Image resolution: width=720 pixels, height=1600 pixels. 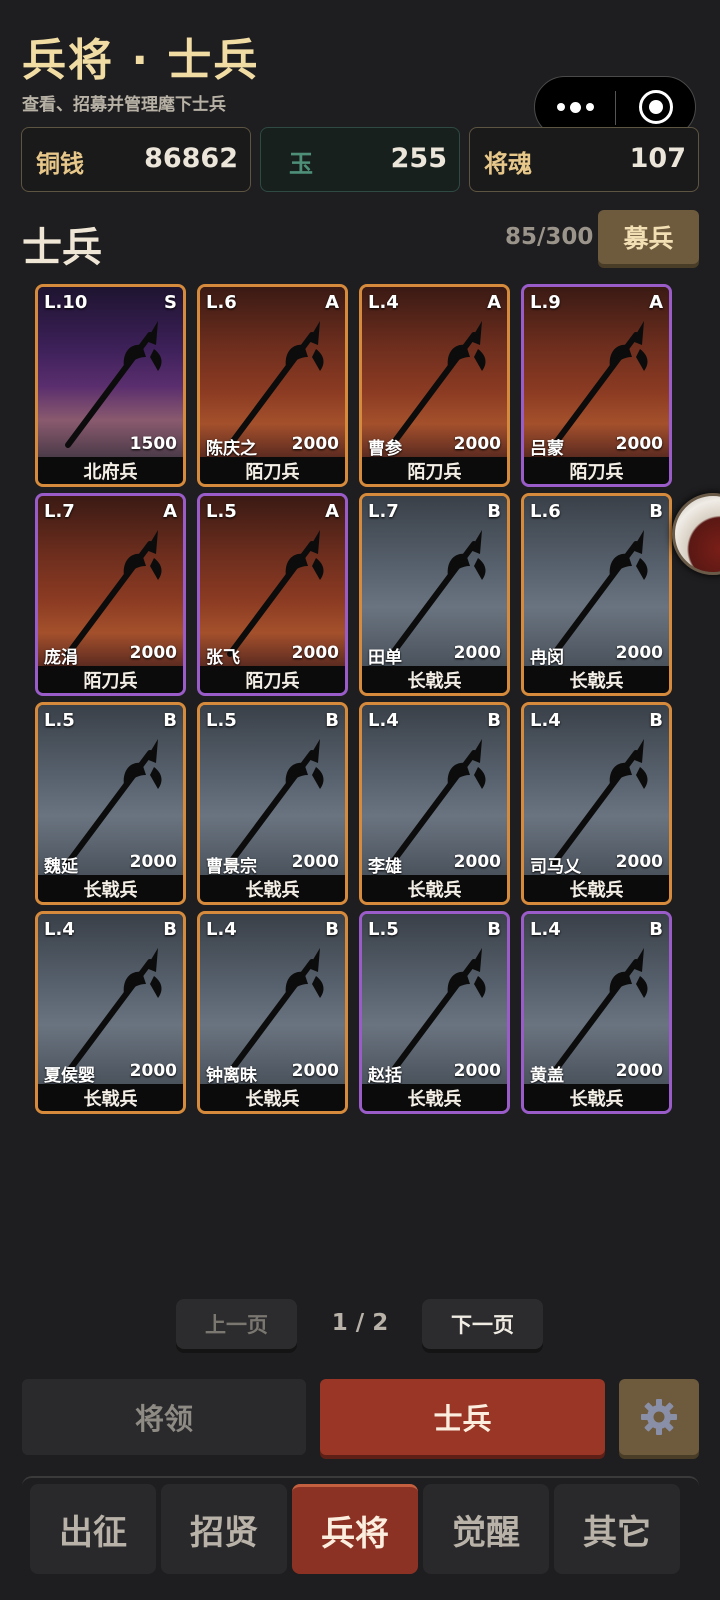 I want to click on nav-item: 招贤, so click(x=224, y=1529).